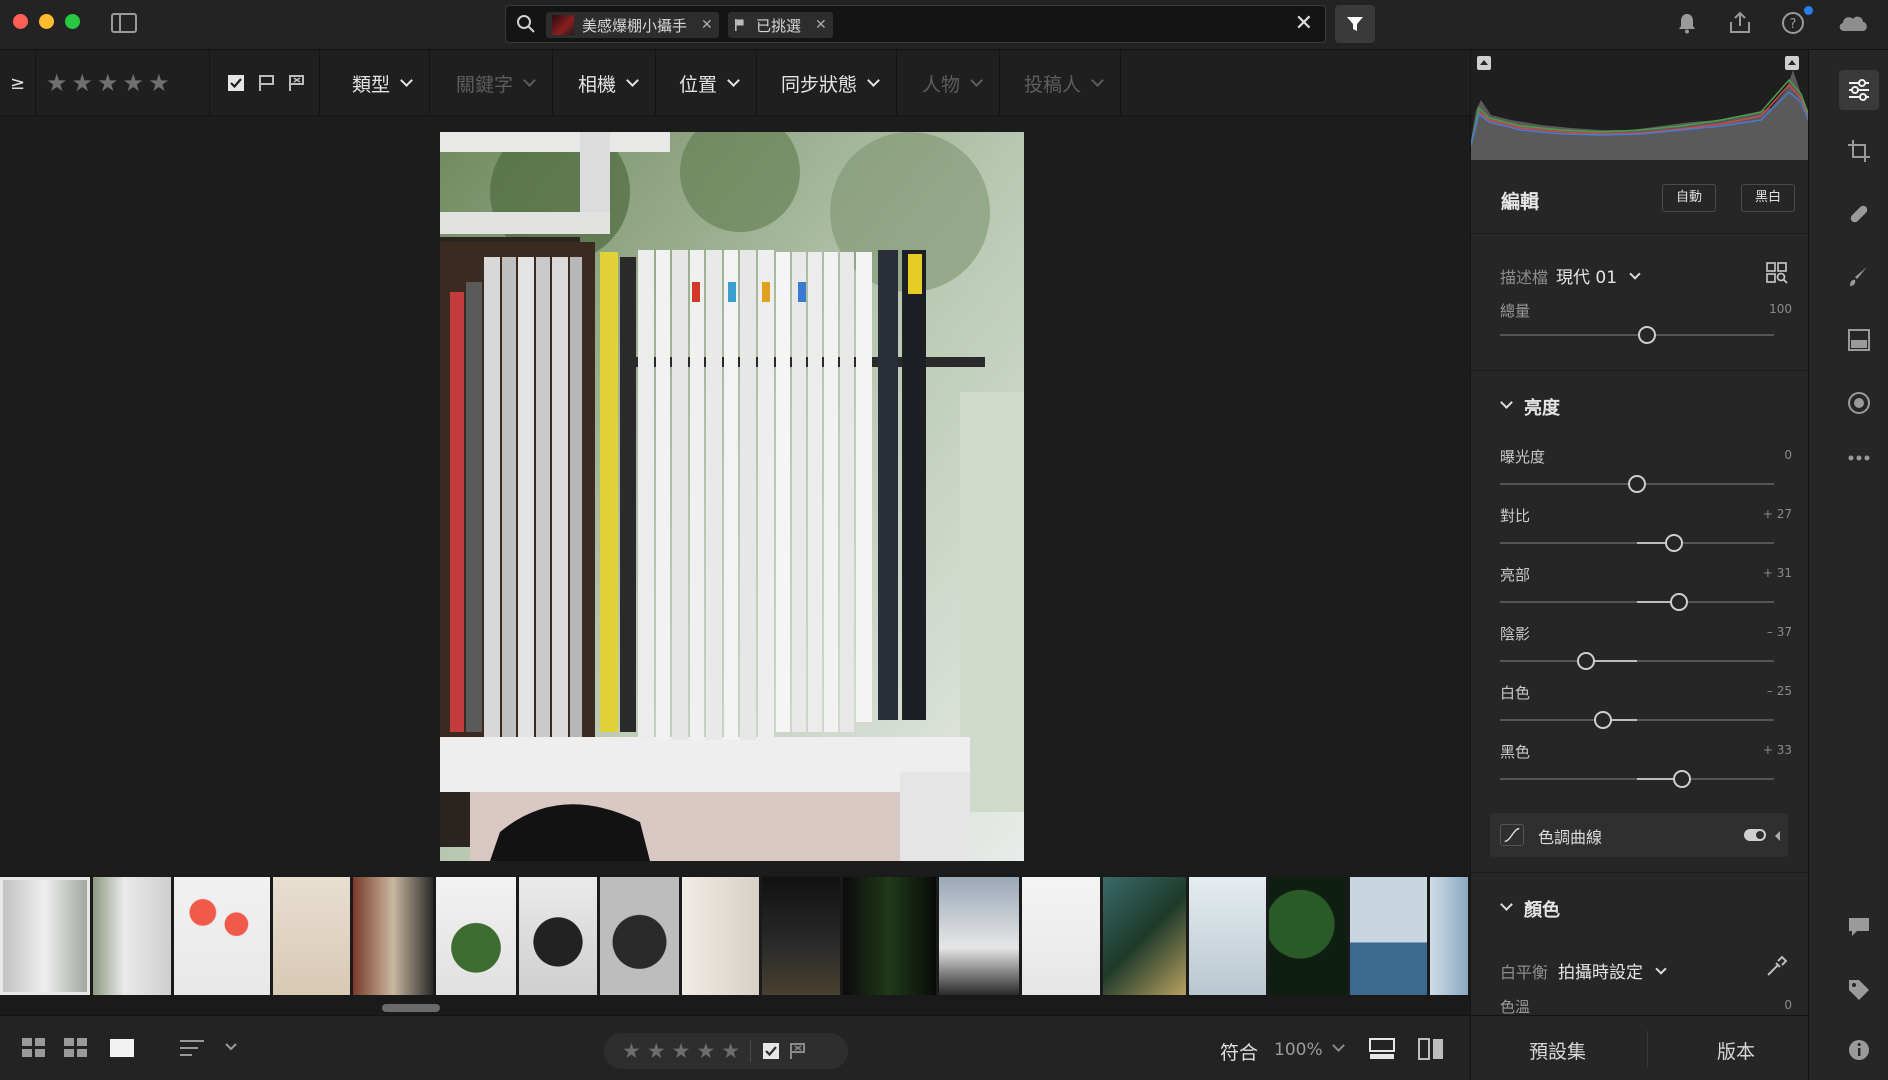 The height and width of the screenshot is (1080, 1888). What do you see at coordinates (952, 83) in the screenshot?
I see `filter-people-dropdown: 人物` at bounding box center [952, 83].